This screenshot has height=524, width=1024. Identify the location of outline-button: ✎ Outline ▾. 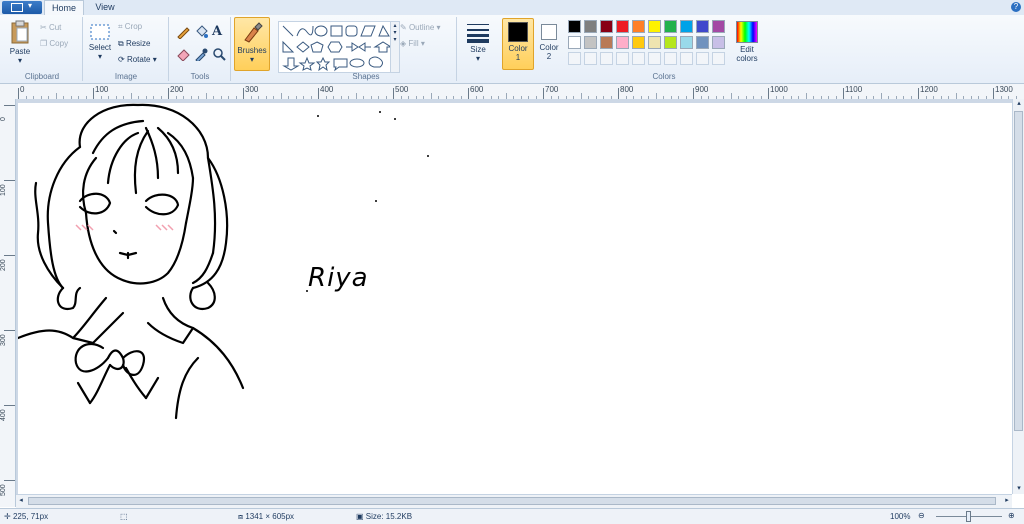
(420, 27).